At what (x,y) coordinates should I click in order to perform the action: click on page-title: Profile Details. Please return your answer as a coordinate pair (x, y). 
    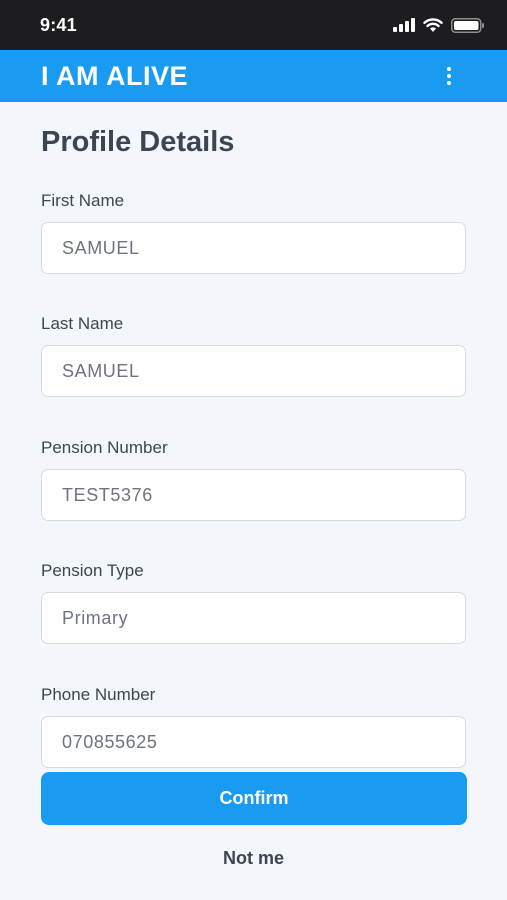
    Looking at the image, I should click on (138, 142).